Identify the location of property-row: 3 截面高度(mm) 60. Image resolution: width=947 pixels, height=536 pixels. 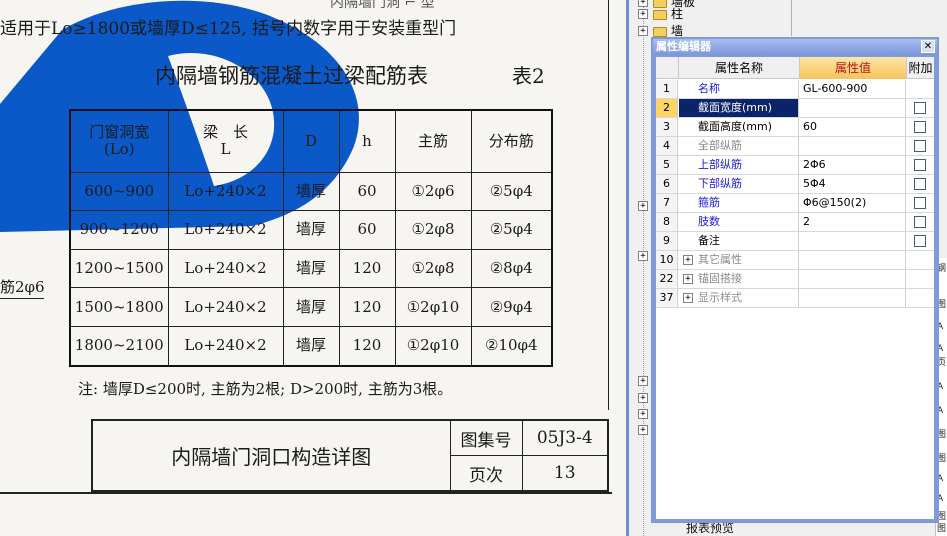
(795, 127).